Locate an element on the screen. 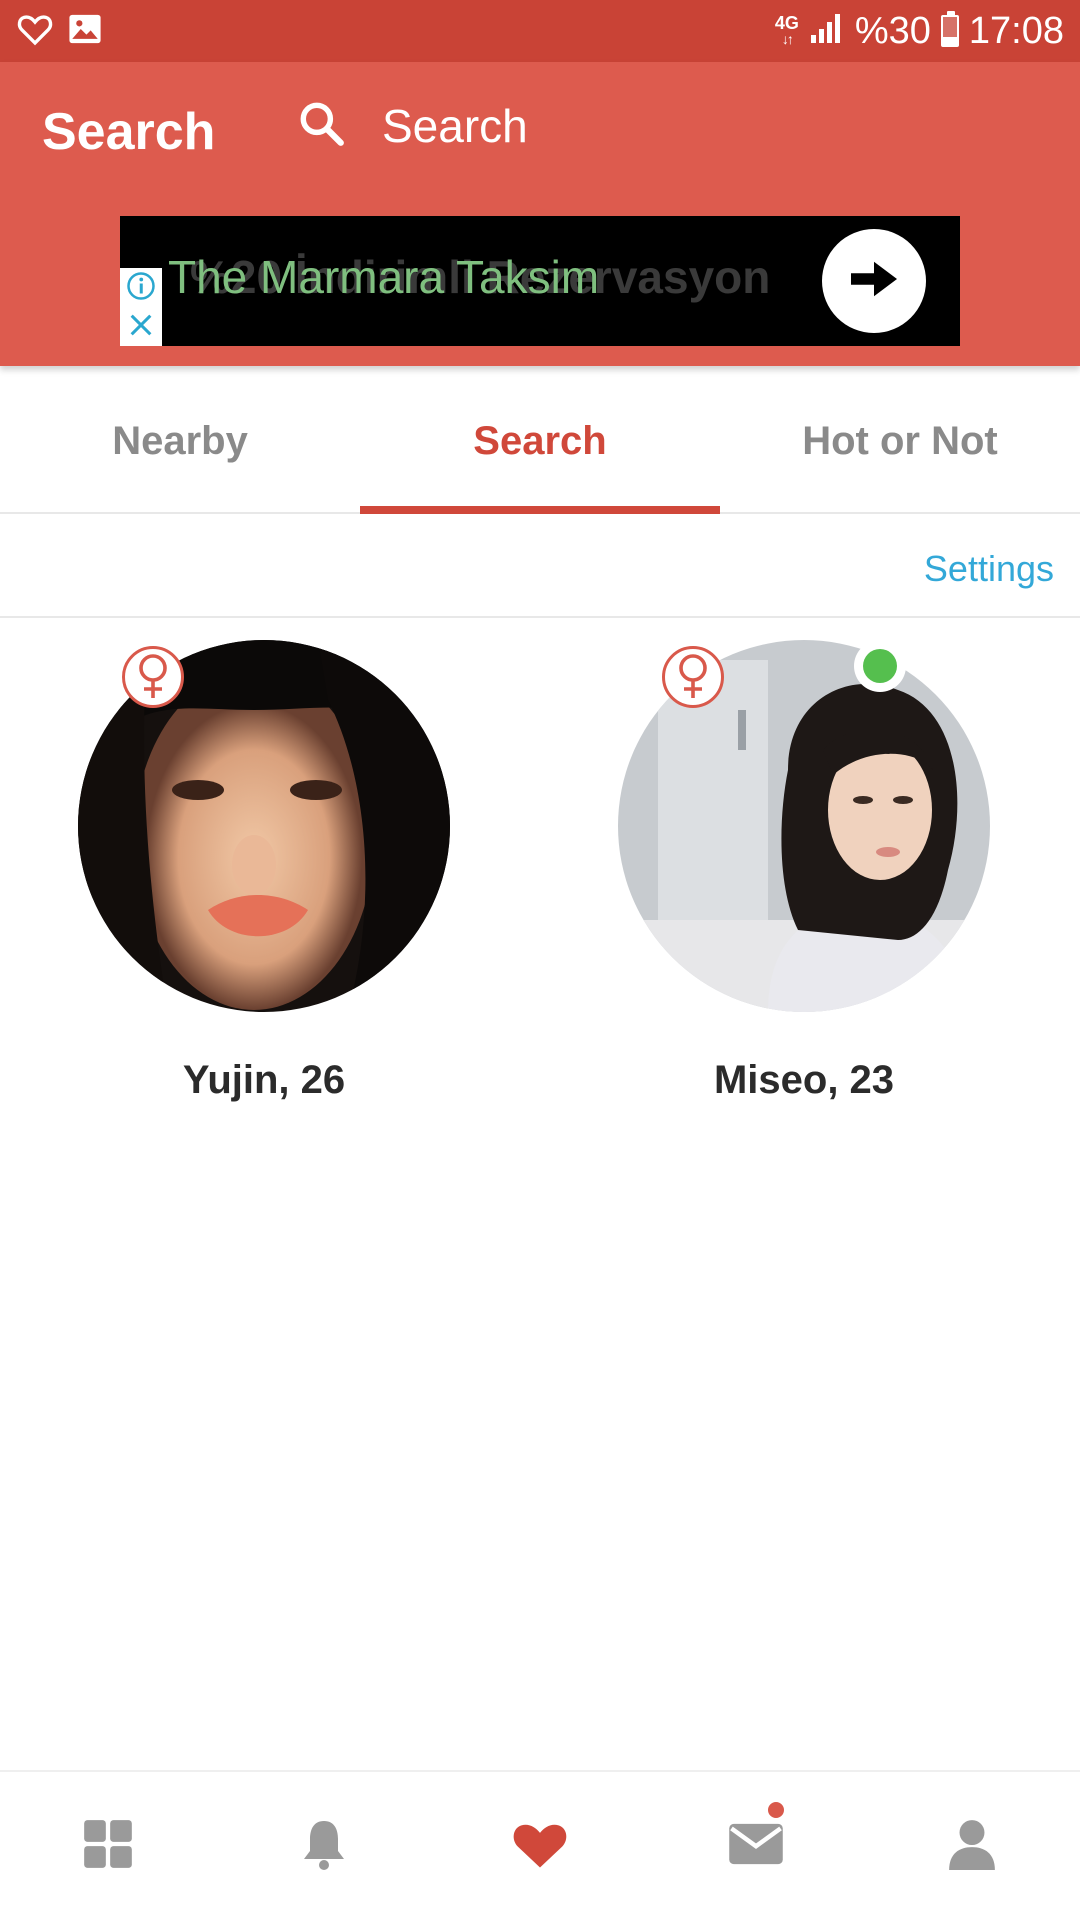 This screenshot has width=1080, height=1920. search-icon is located at coordinates (321, 125).